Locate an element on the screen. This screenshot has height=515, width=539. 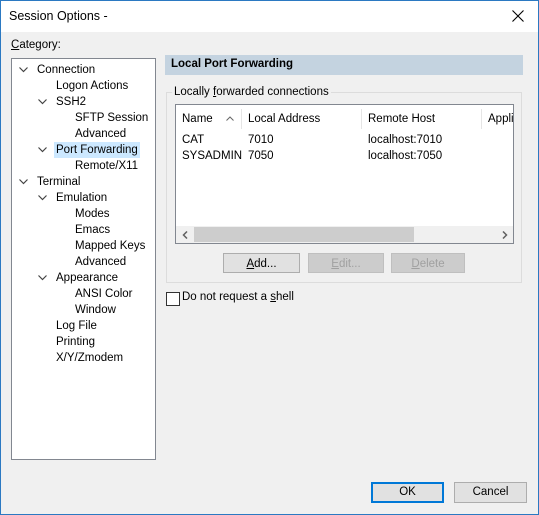
close-button is located at coordinates (518, 16).